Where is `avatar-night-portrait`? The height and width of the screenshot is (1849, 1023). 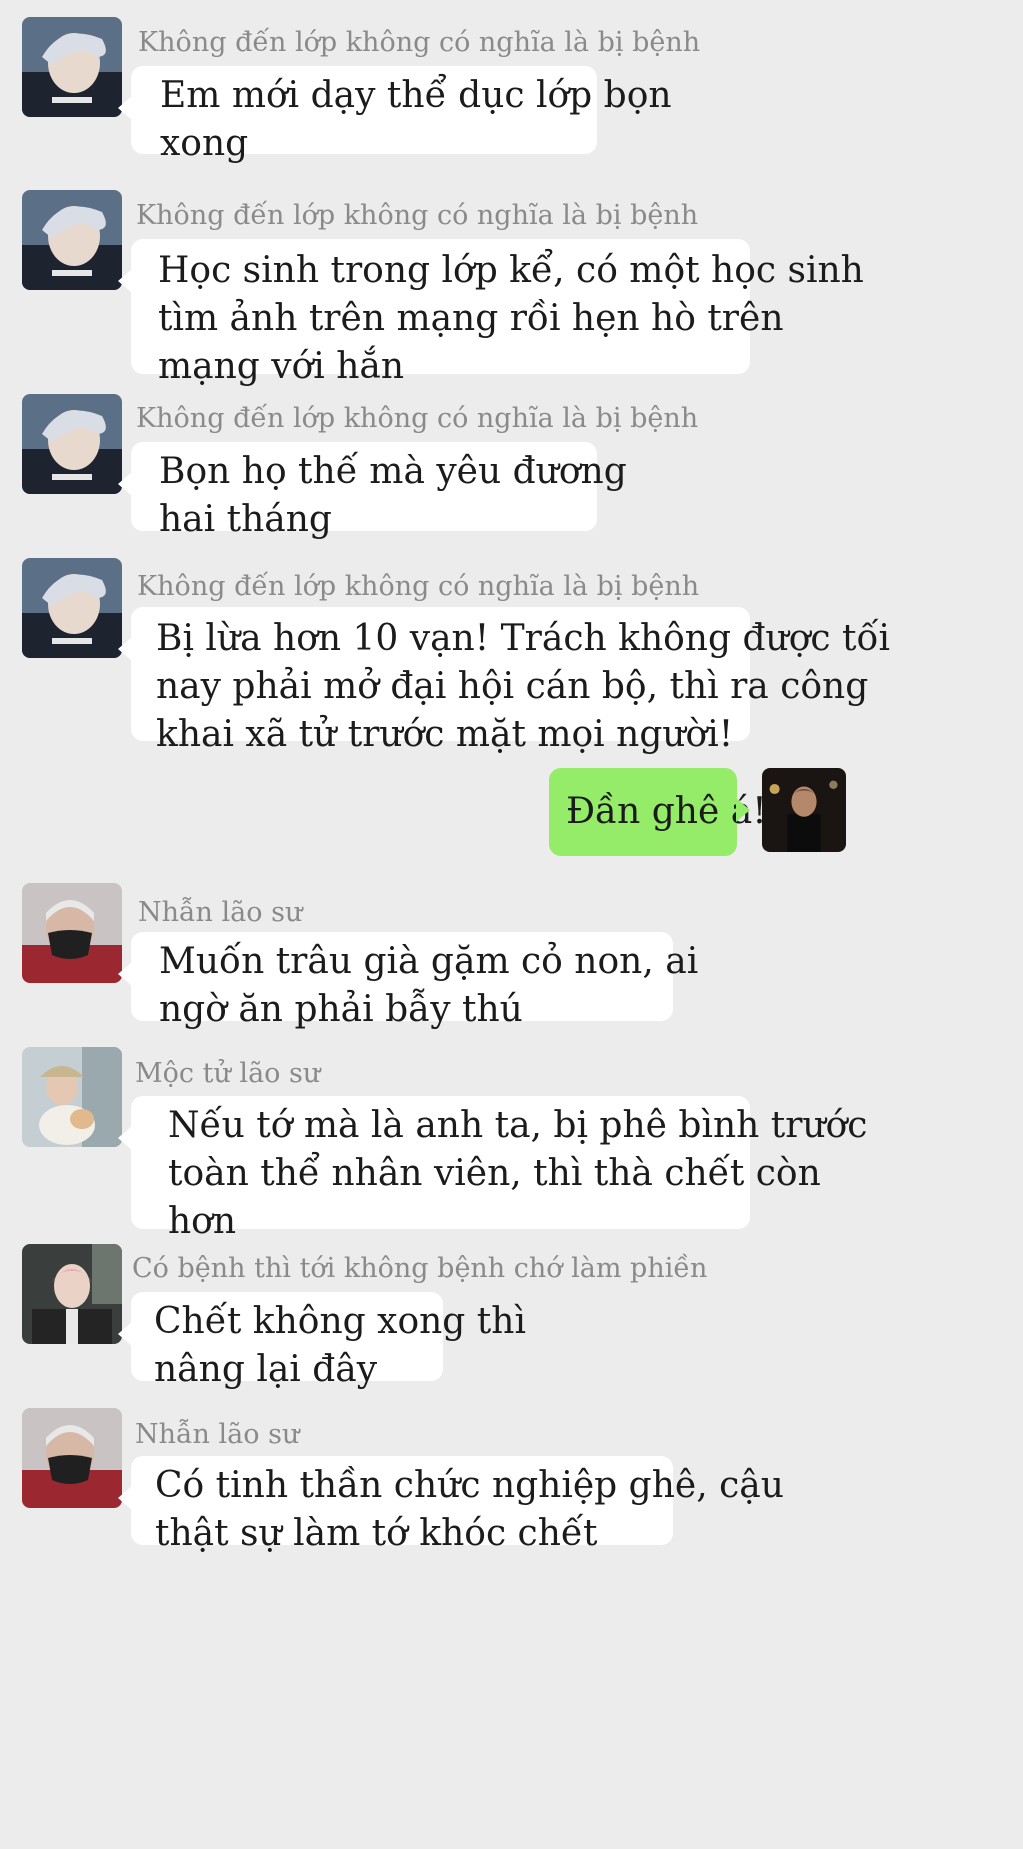 avatar-night-portrait is located at coordinates (804, 810).